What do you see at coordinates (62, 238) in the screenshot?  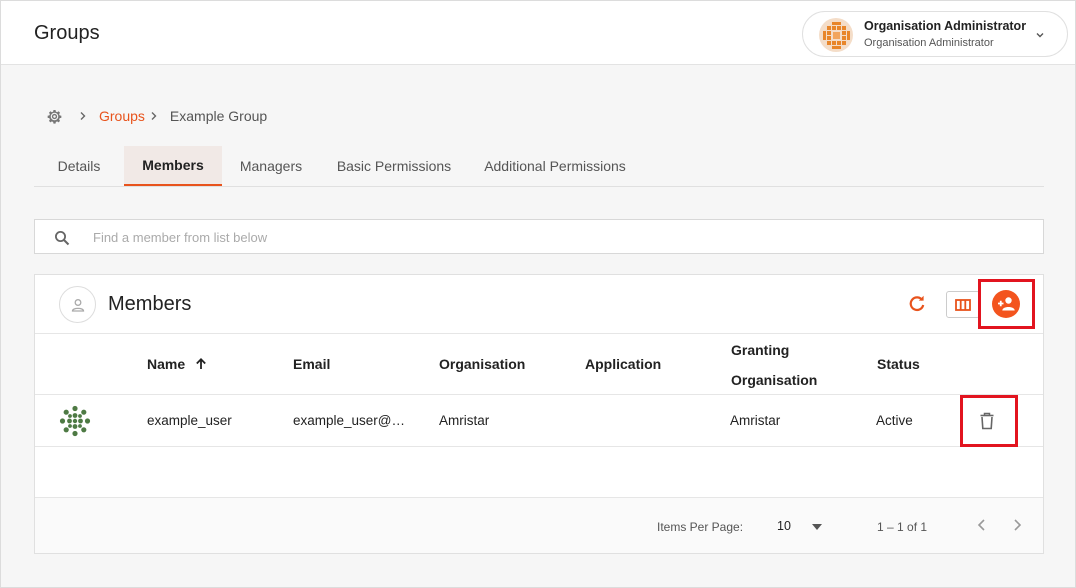 I see `search-icon` at bounding box center [62, 238].